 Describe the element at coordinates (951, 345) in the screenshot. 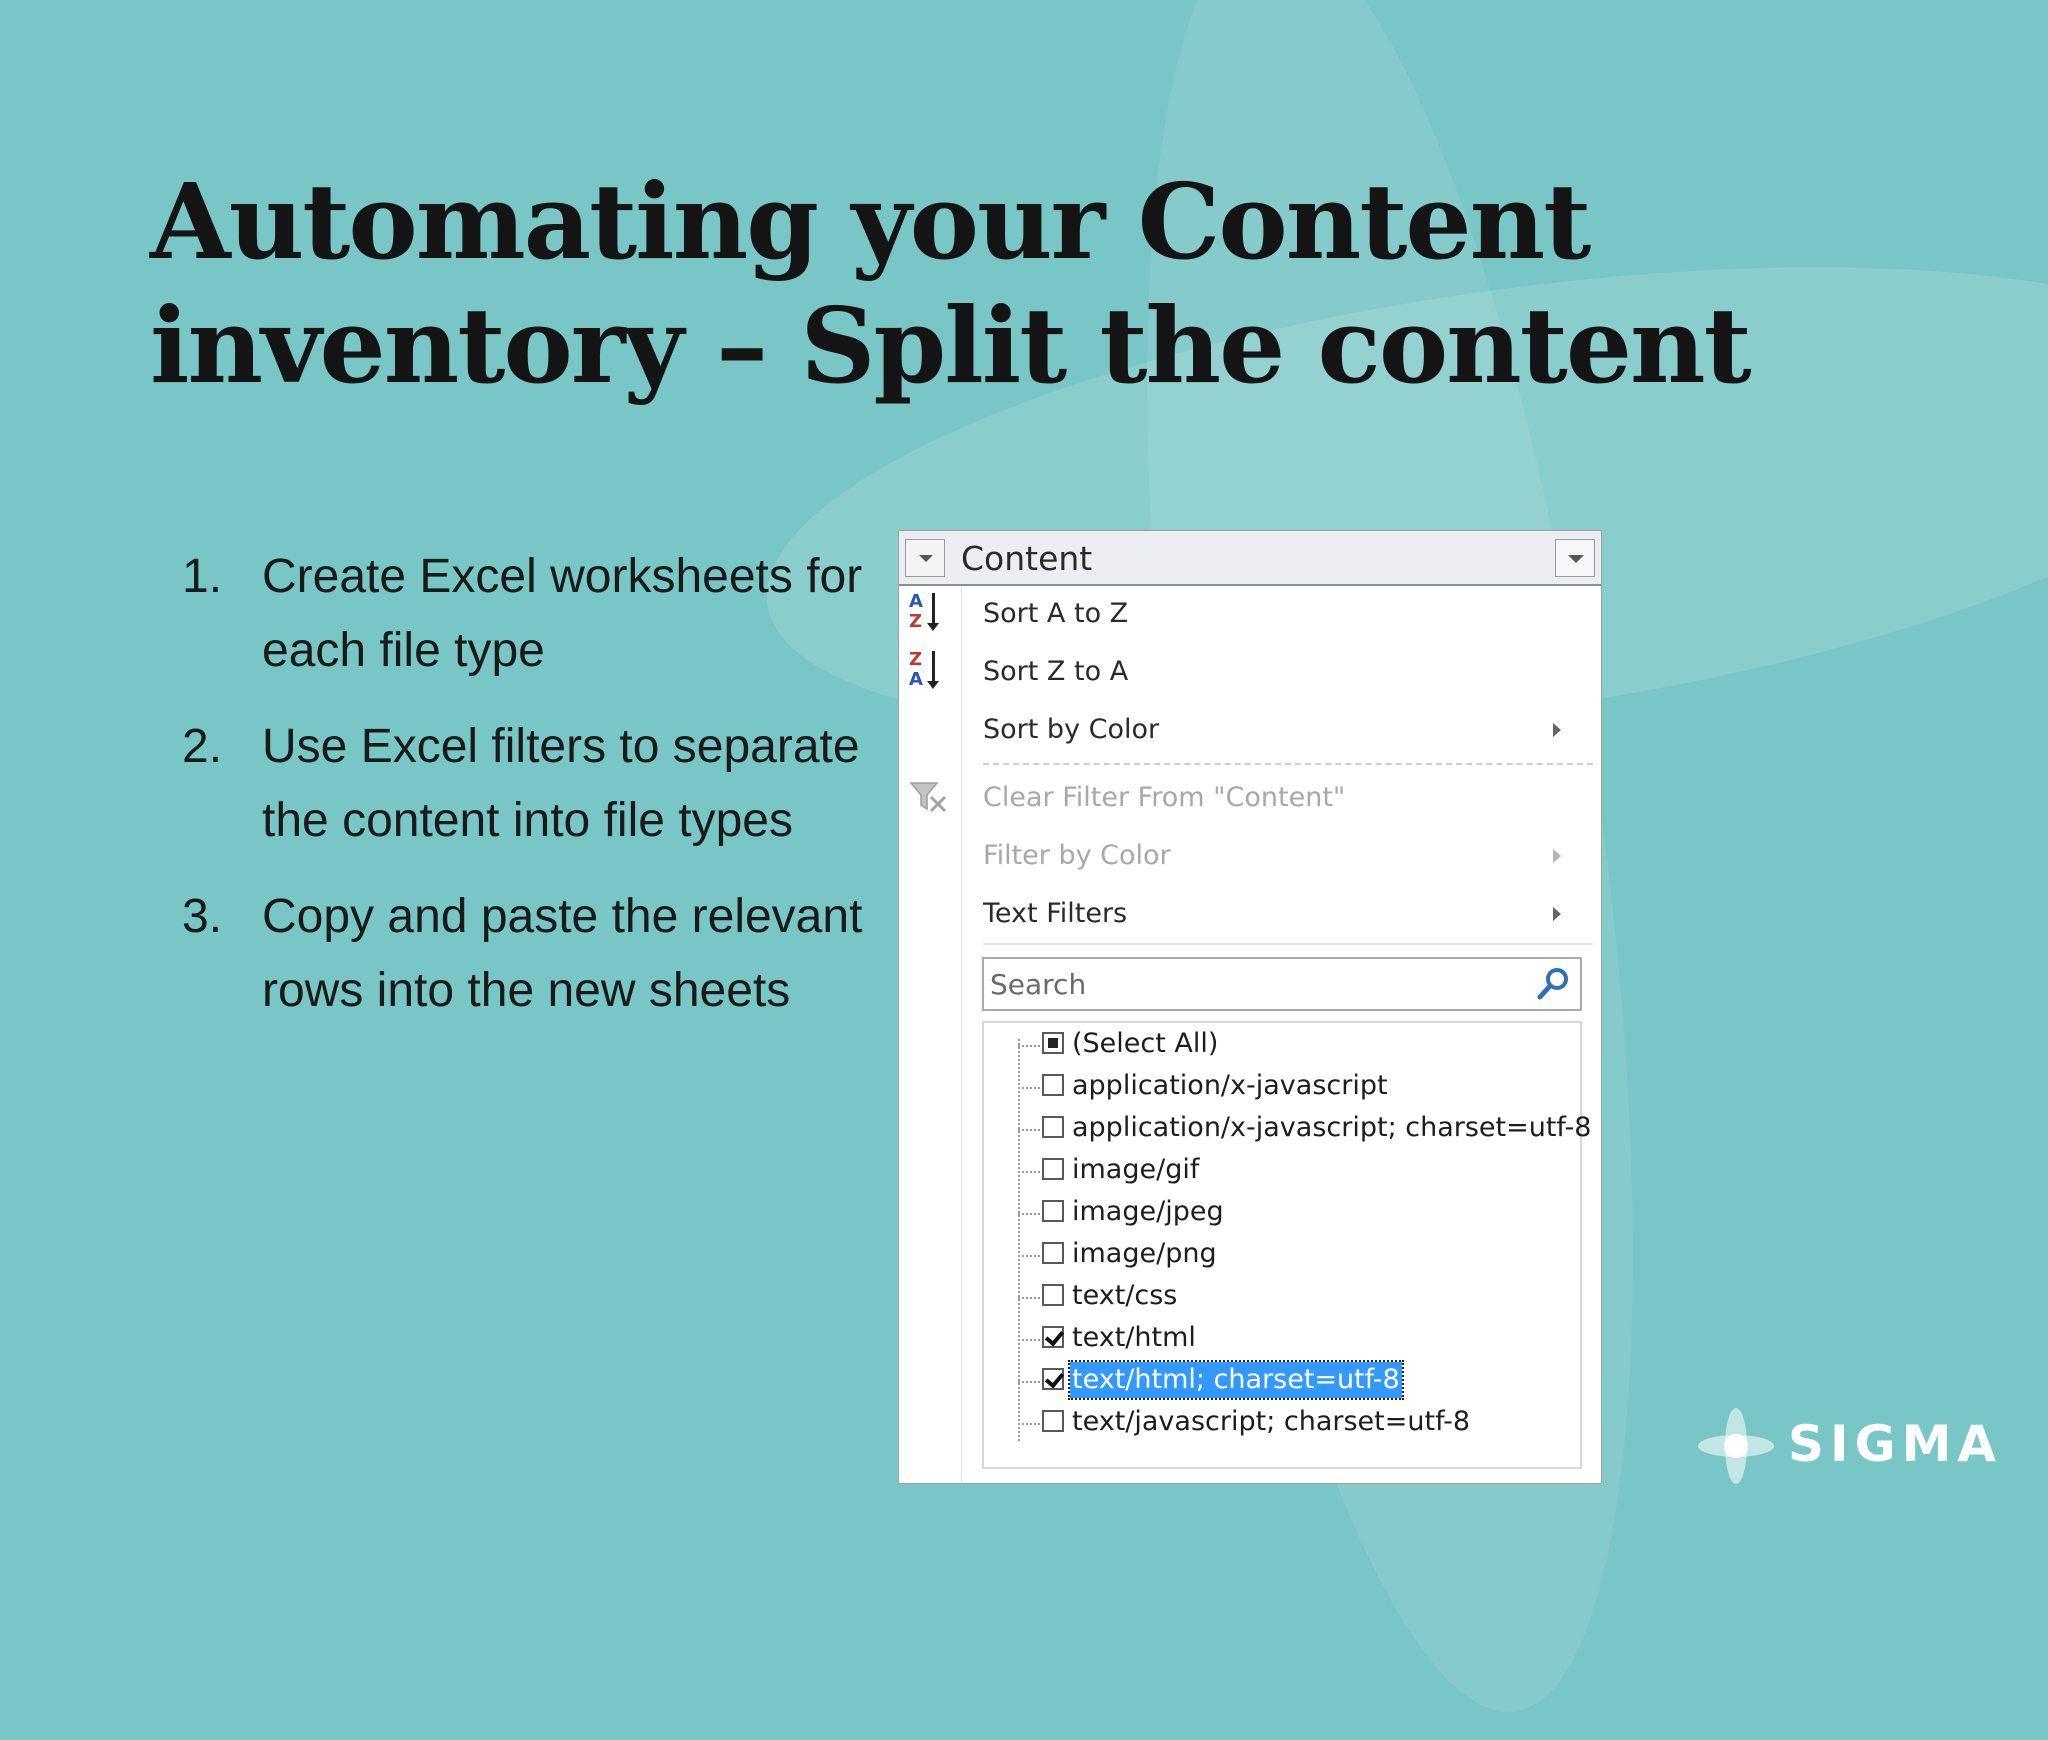

I see `slide-title-line: inventory – Split the content` at that location.